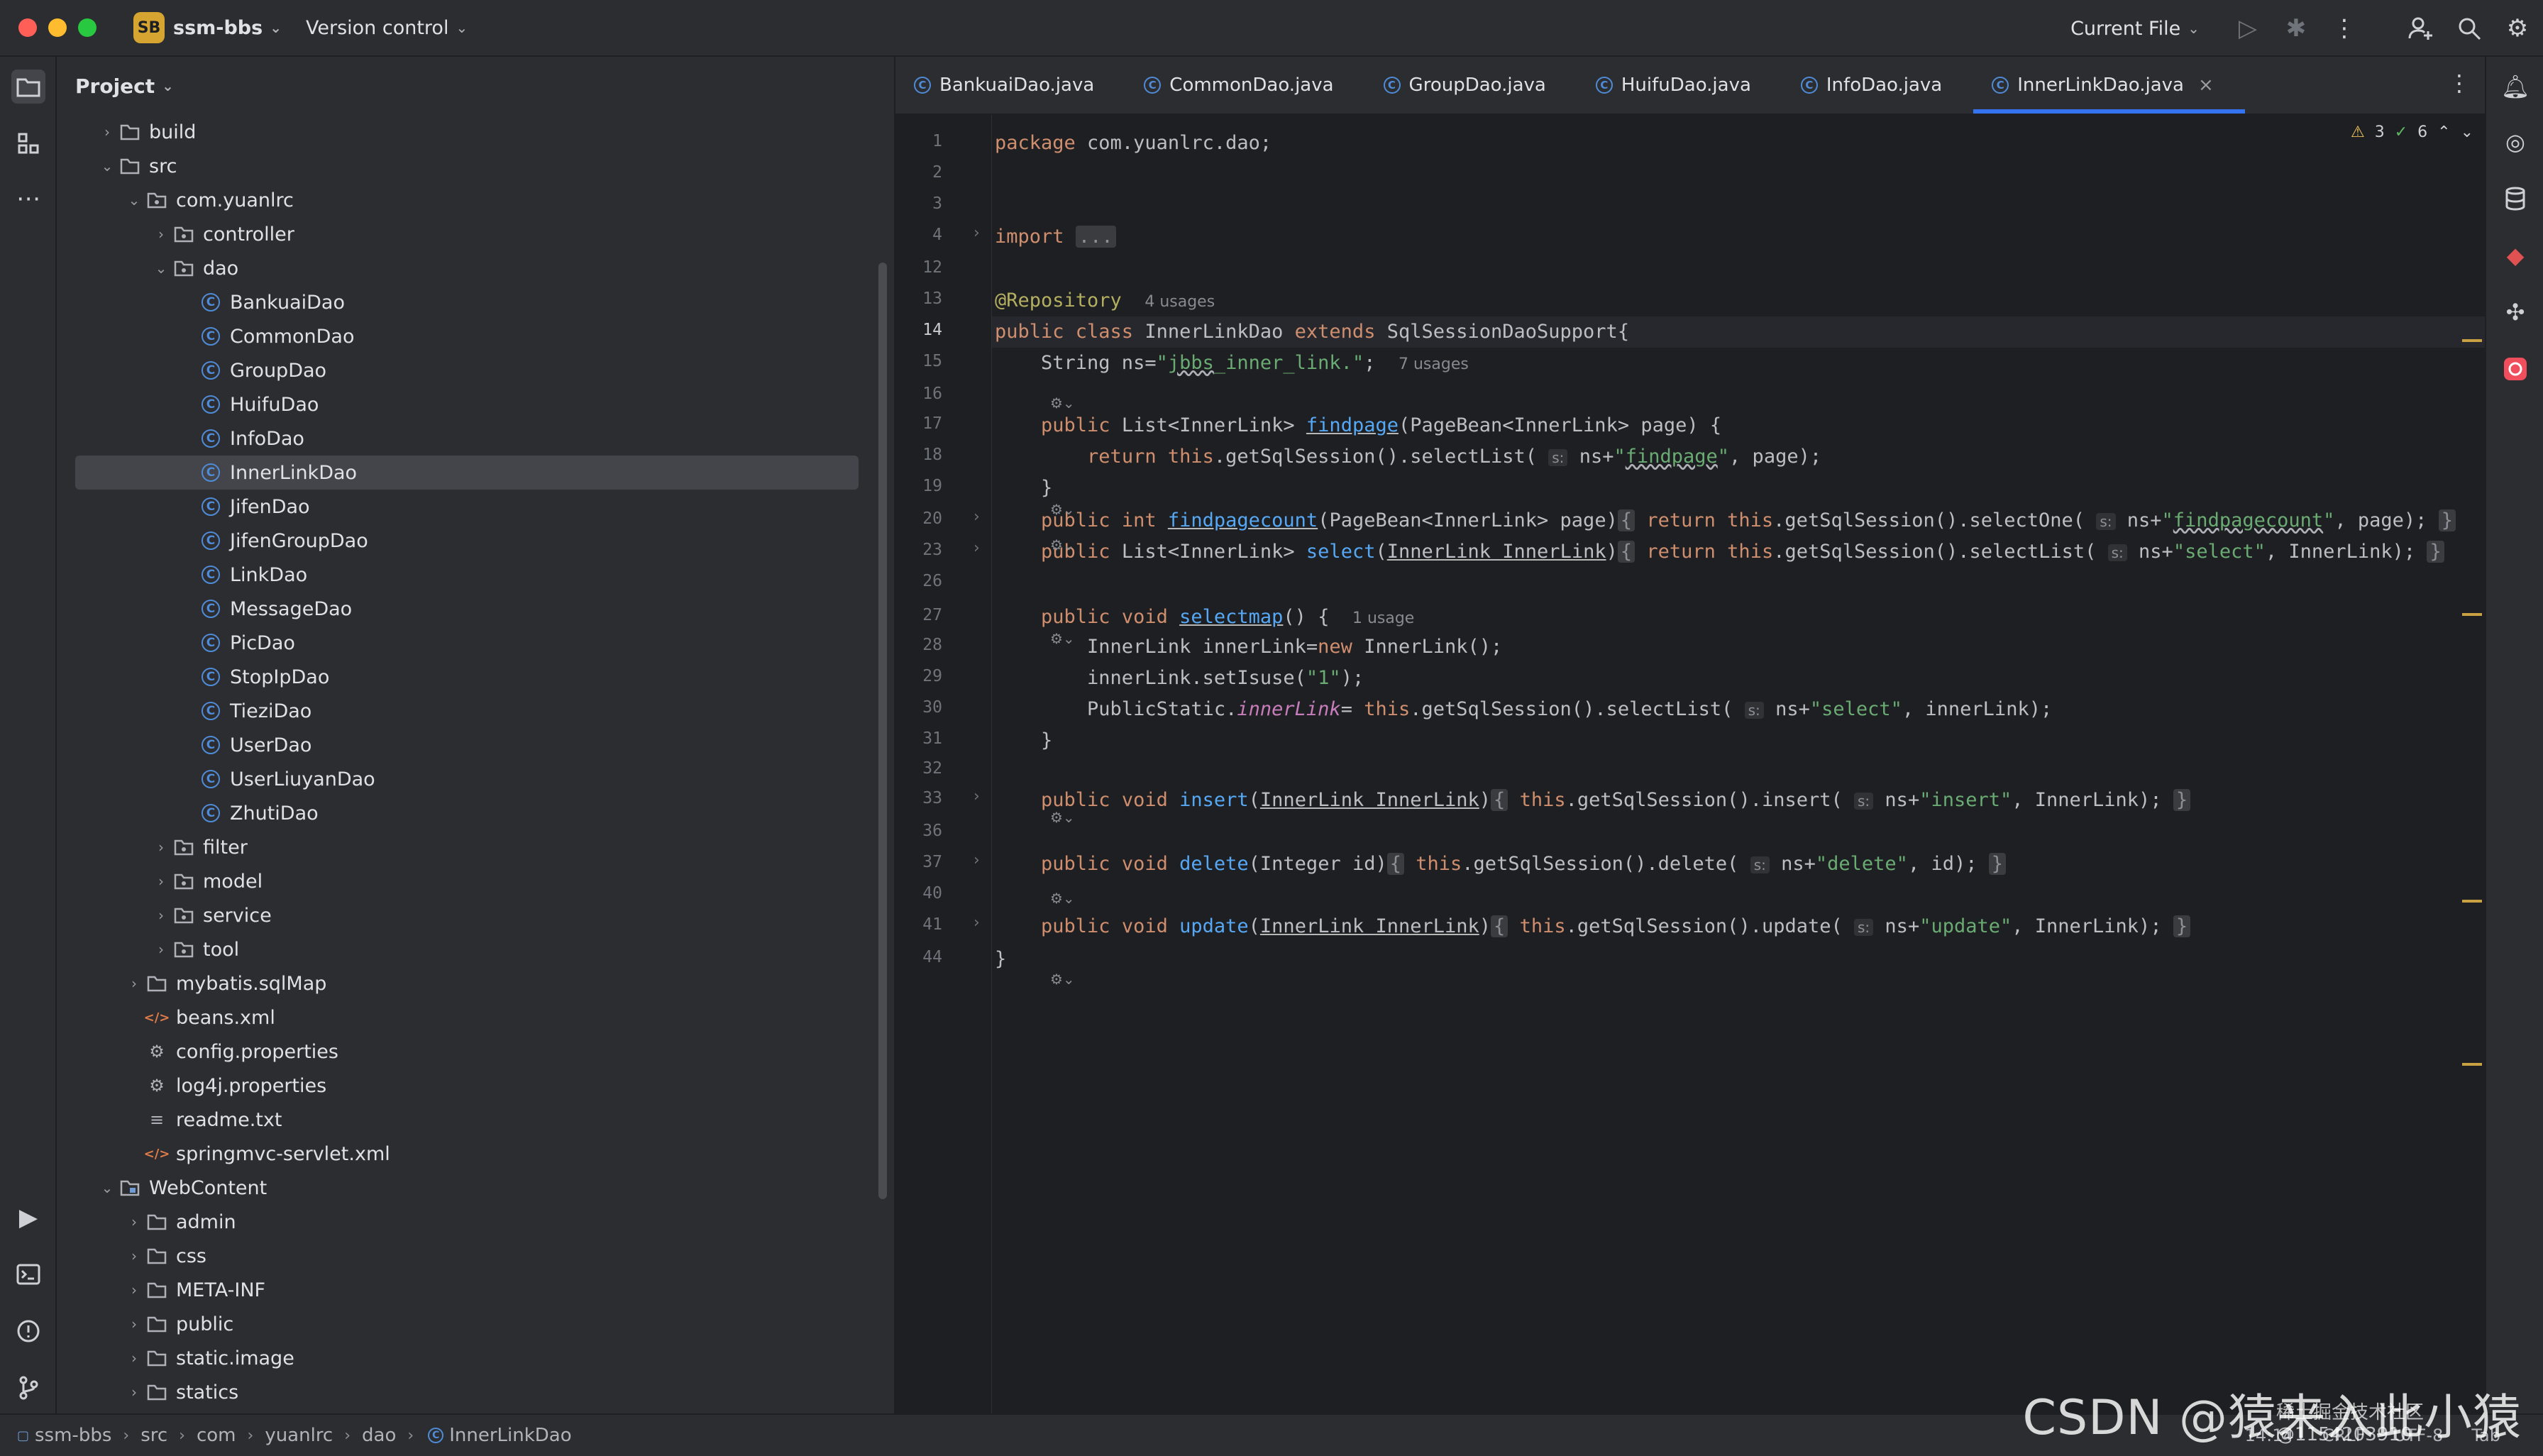 The height and width of the screenshot is (1456, 2543). I want to click on tree-item-controller: › controller, so click(475, 234).